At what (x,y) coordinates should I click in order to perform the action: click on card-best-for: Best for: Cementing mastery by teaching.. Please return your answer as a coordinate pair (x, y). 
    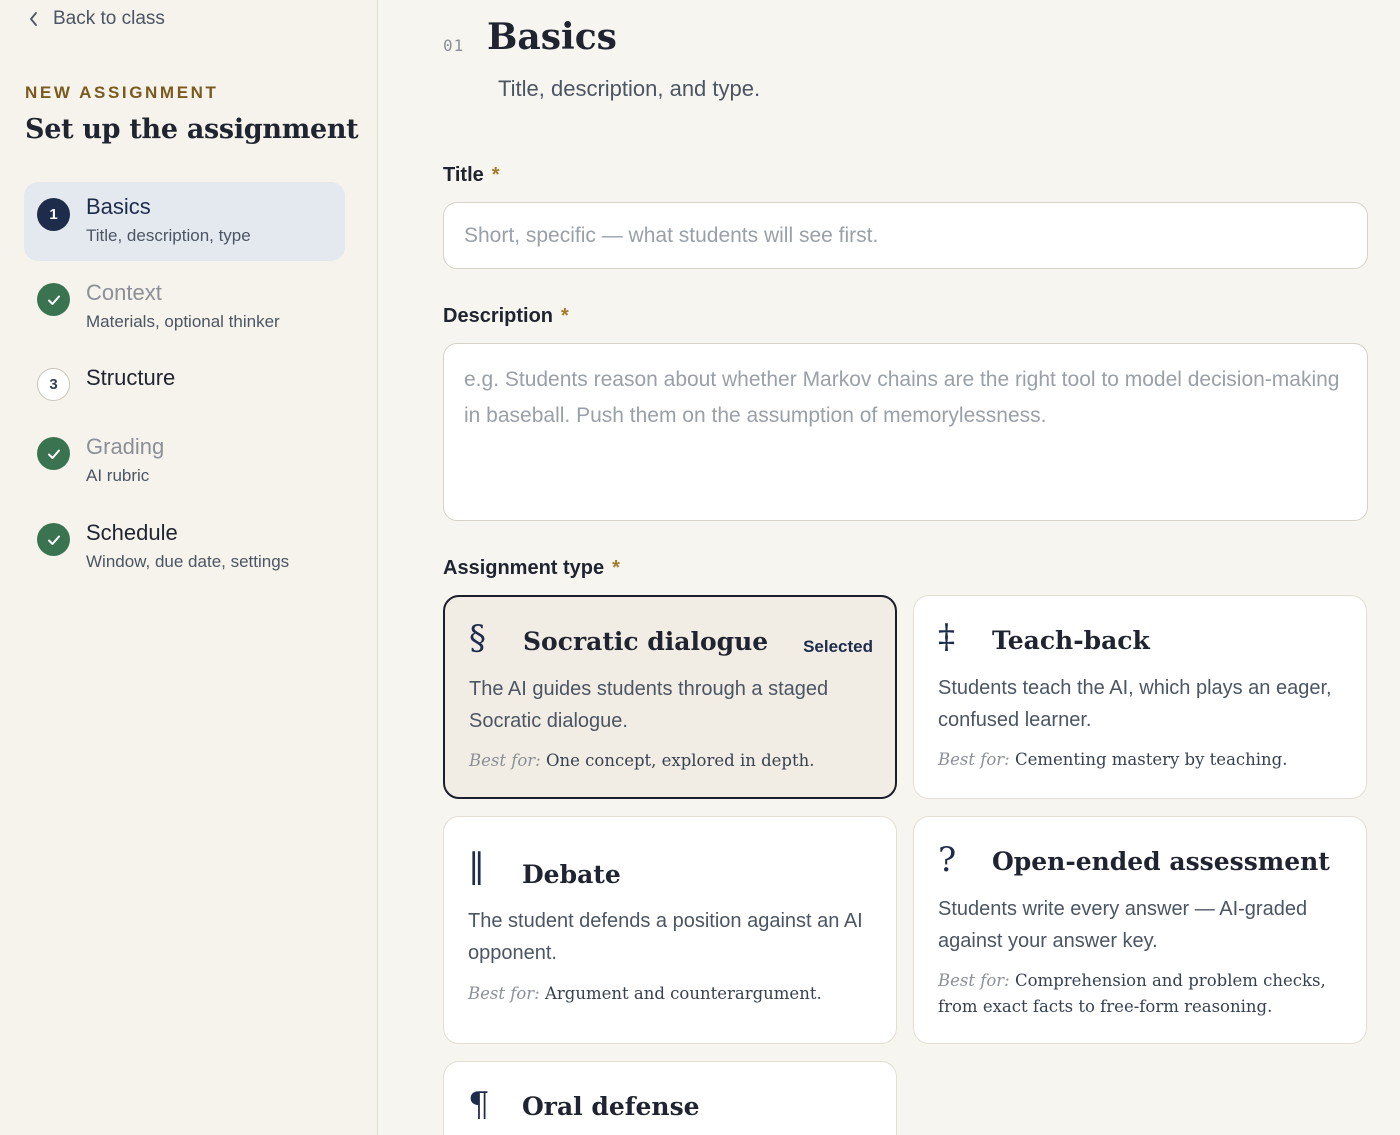
    Looking at the image, I should click on (1141, 760).